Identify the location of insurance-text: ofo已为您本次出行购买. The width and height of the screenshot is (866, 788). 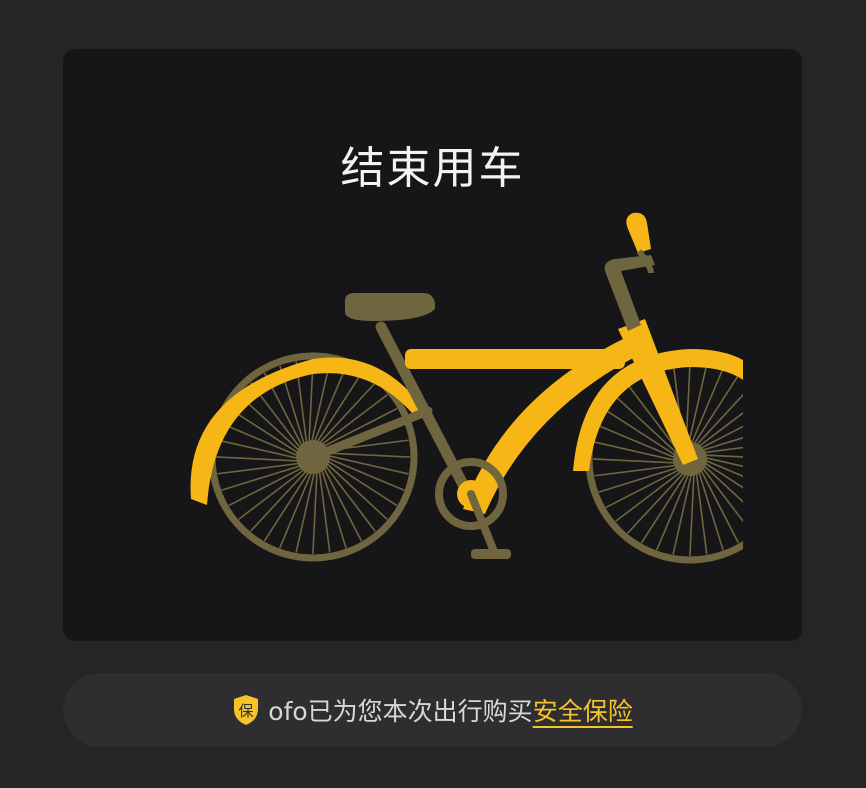
(400, 711).